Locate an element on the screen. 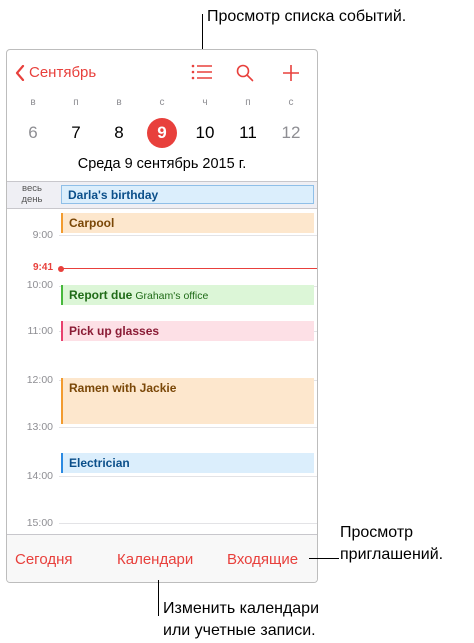  hour-label: 10:00 is located at coordinates (39, 285).